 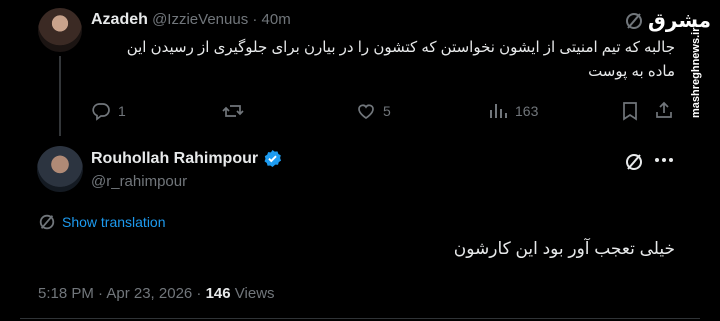 What do you see at coordinates (114, 222) in the screenshot?
I see `show-translation-label: Show translation` at bounding box center [114, 222].